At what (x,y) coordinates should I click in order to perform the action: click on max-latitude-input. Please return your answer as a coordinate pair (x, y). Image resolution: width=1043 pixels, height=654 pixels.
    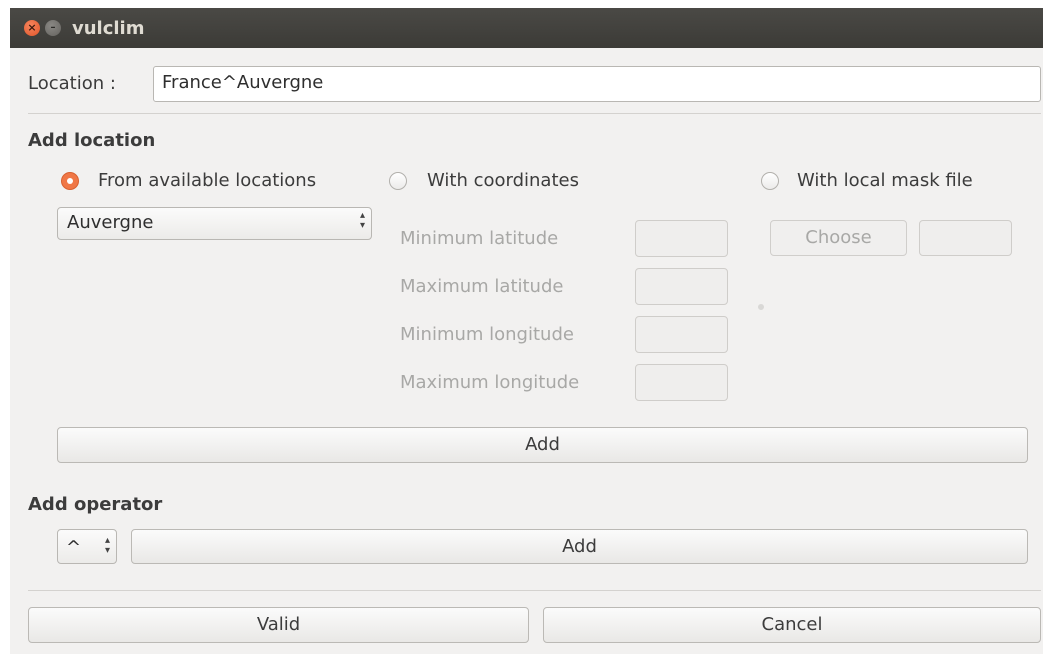
    Looking at the image, I should click on (681, 286).